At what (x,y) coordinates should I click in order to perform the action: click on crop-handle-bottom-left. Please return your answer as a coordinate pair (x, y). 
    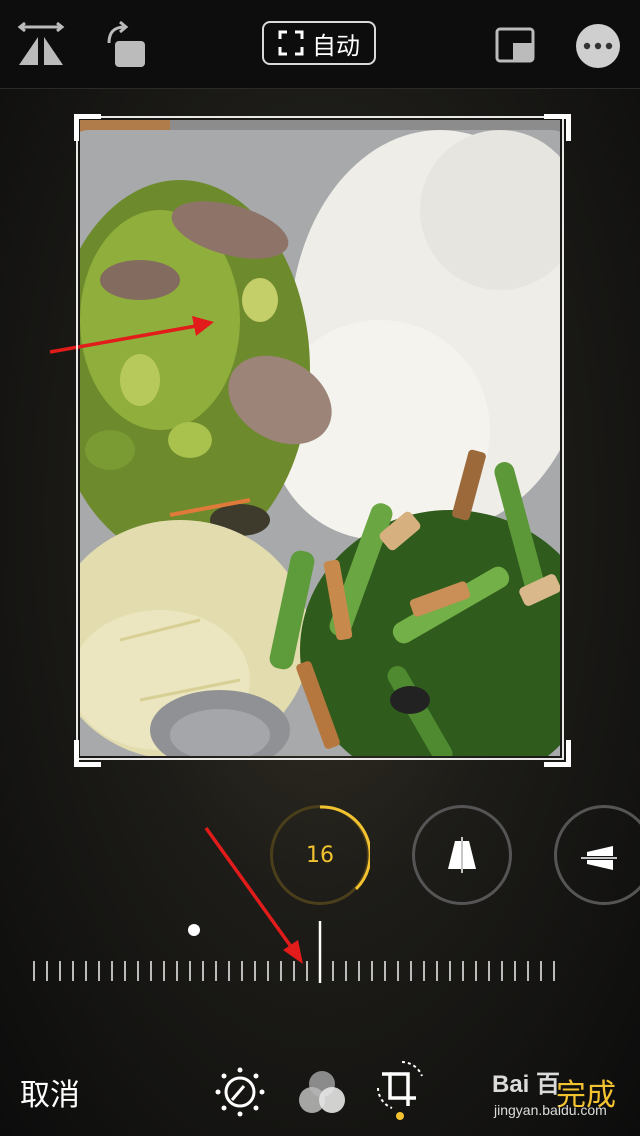
    Looking at the image, I should click on (87, 753).